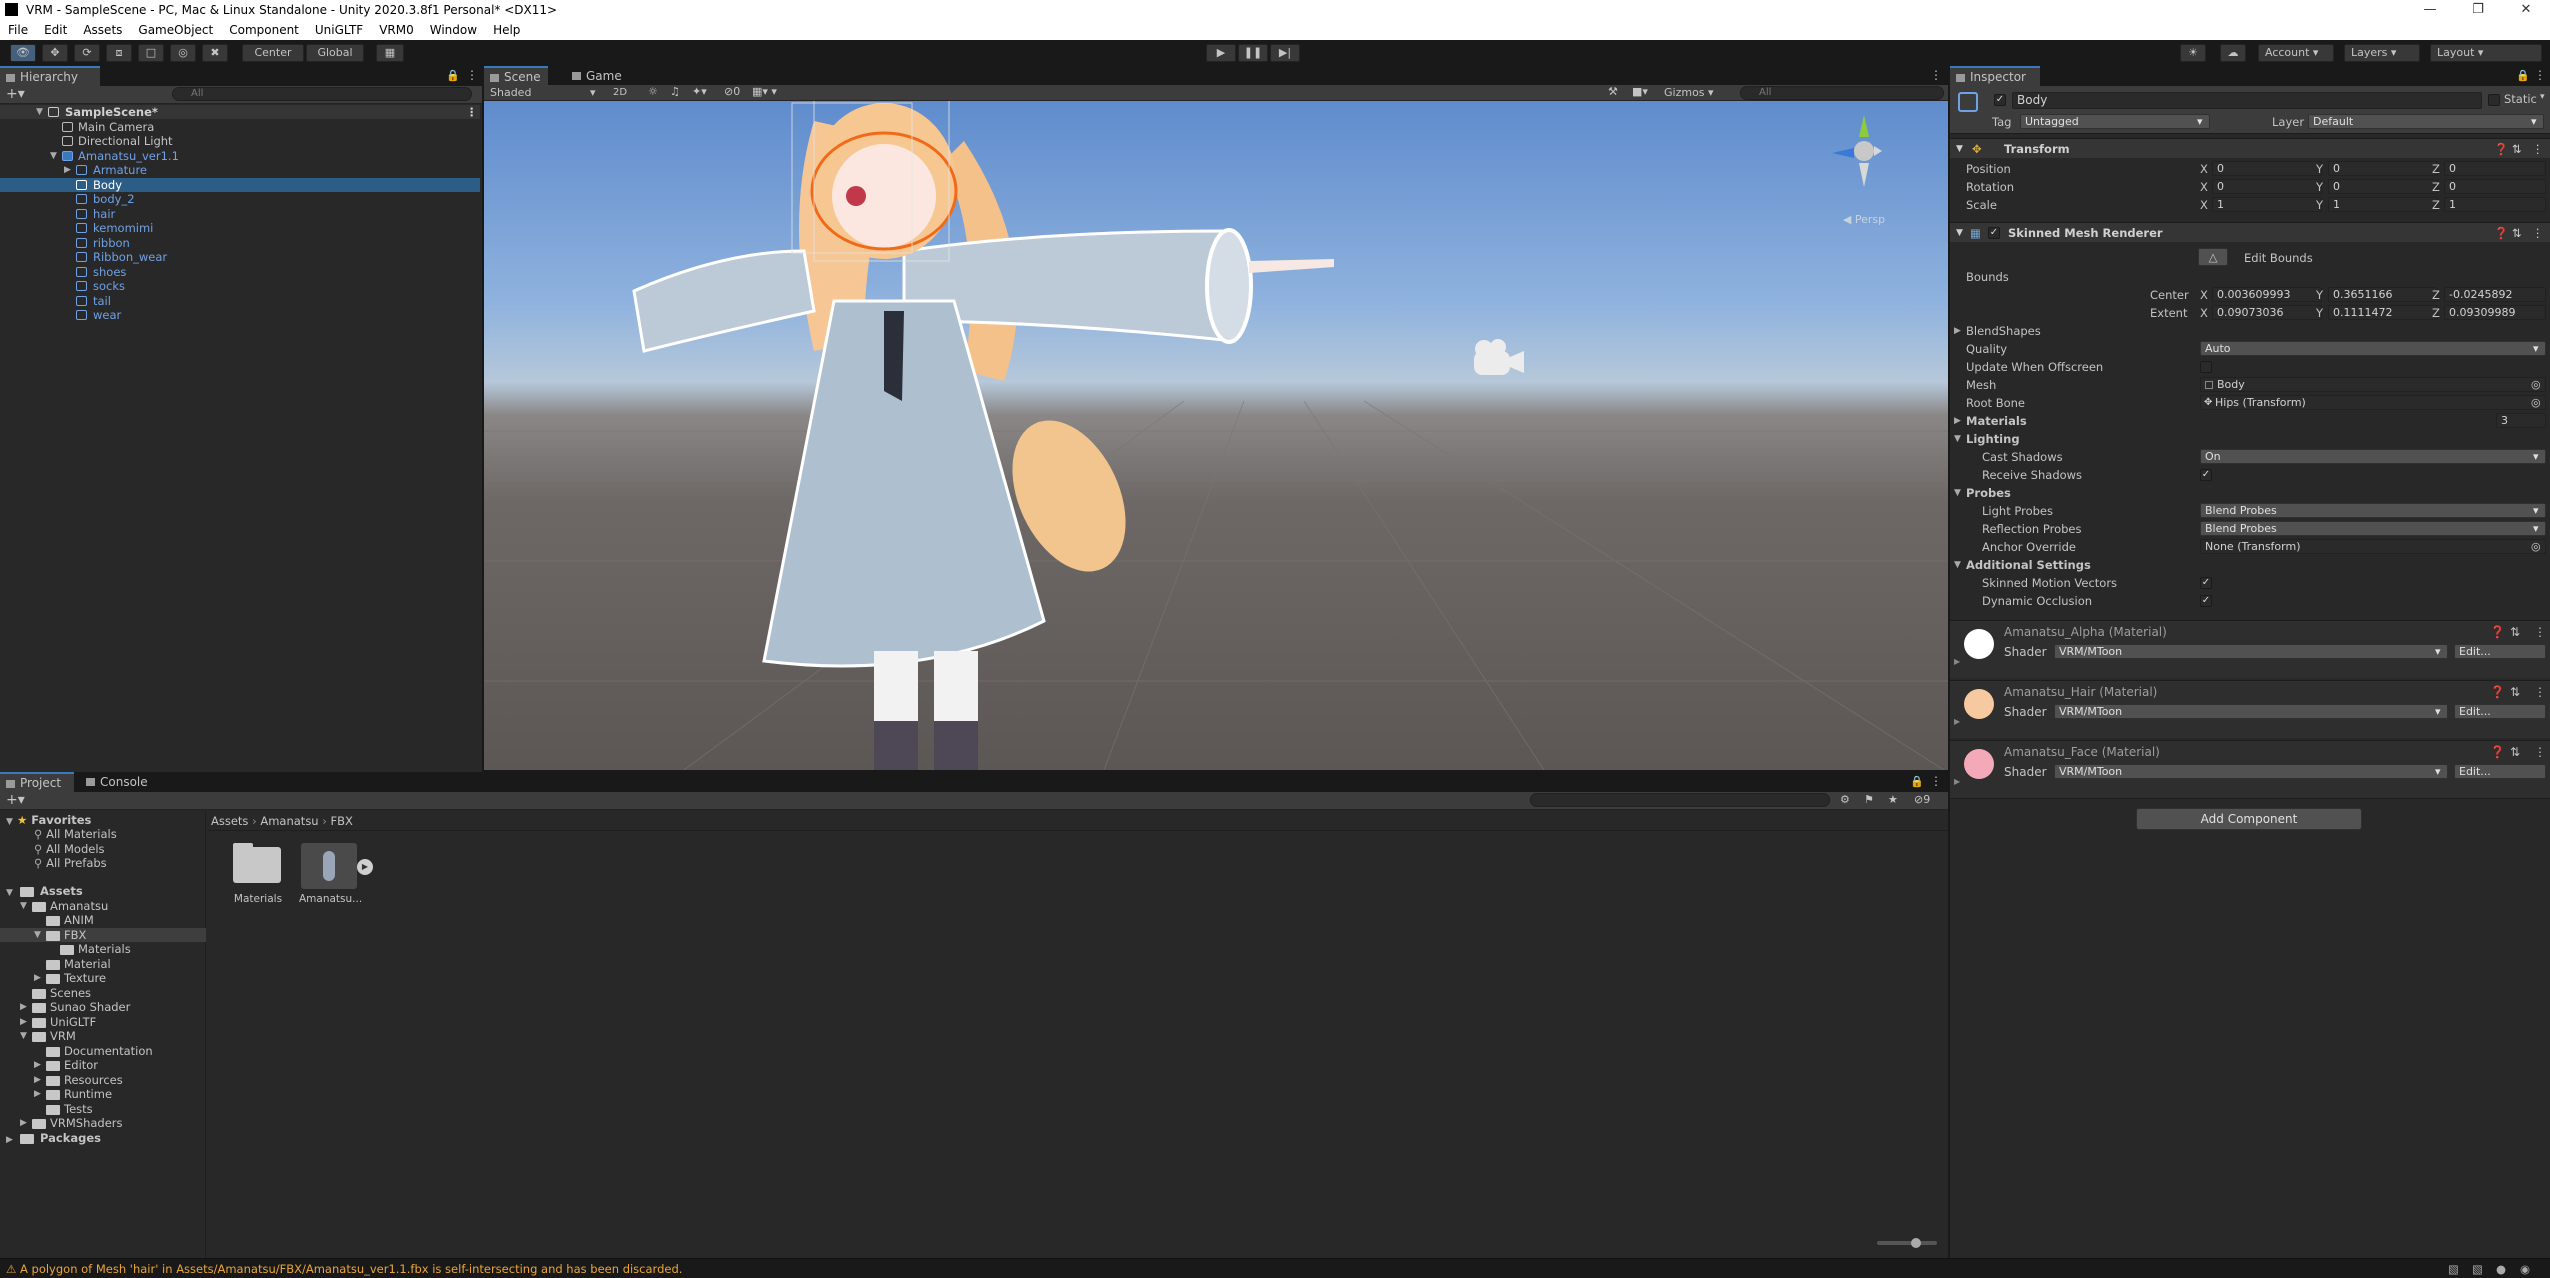 The width and height of the screenshot is (2550, 1278). I want to click on hierarchy-item-body-2: body_2, so click(240, 199).